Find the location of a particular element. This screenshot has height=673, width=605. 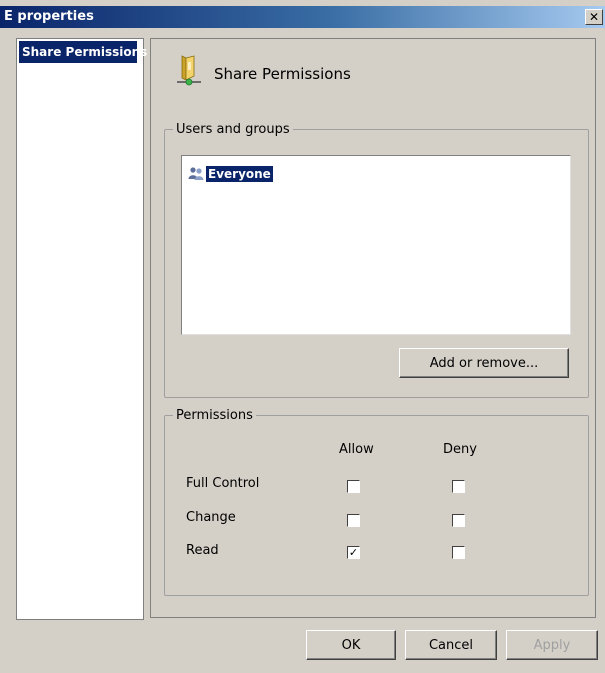

sidebar-item-share-permissions: Share Permissions is located at coordinates (83, 52).